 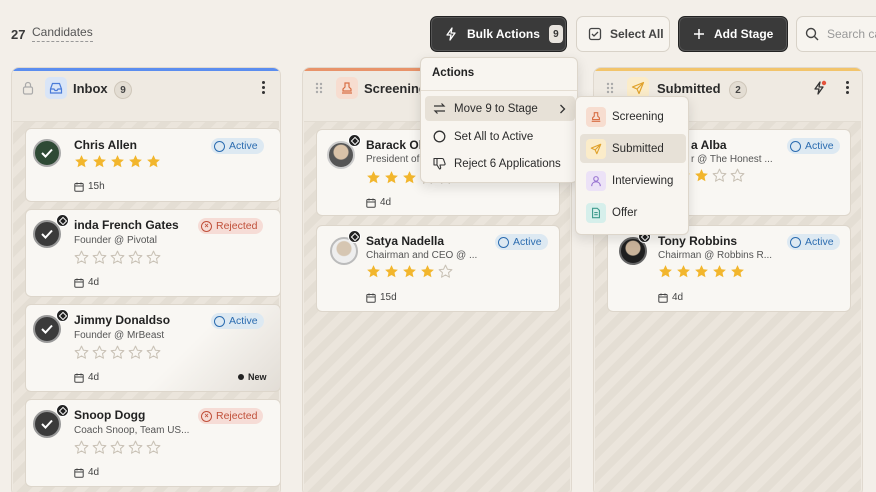 I want to click on candidate-card: Chris Allen Active 15h, so click(x=152, y=165).